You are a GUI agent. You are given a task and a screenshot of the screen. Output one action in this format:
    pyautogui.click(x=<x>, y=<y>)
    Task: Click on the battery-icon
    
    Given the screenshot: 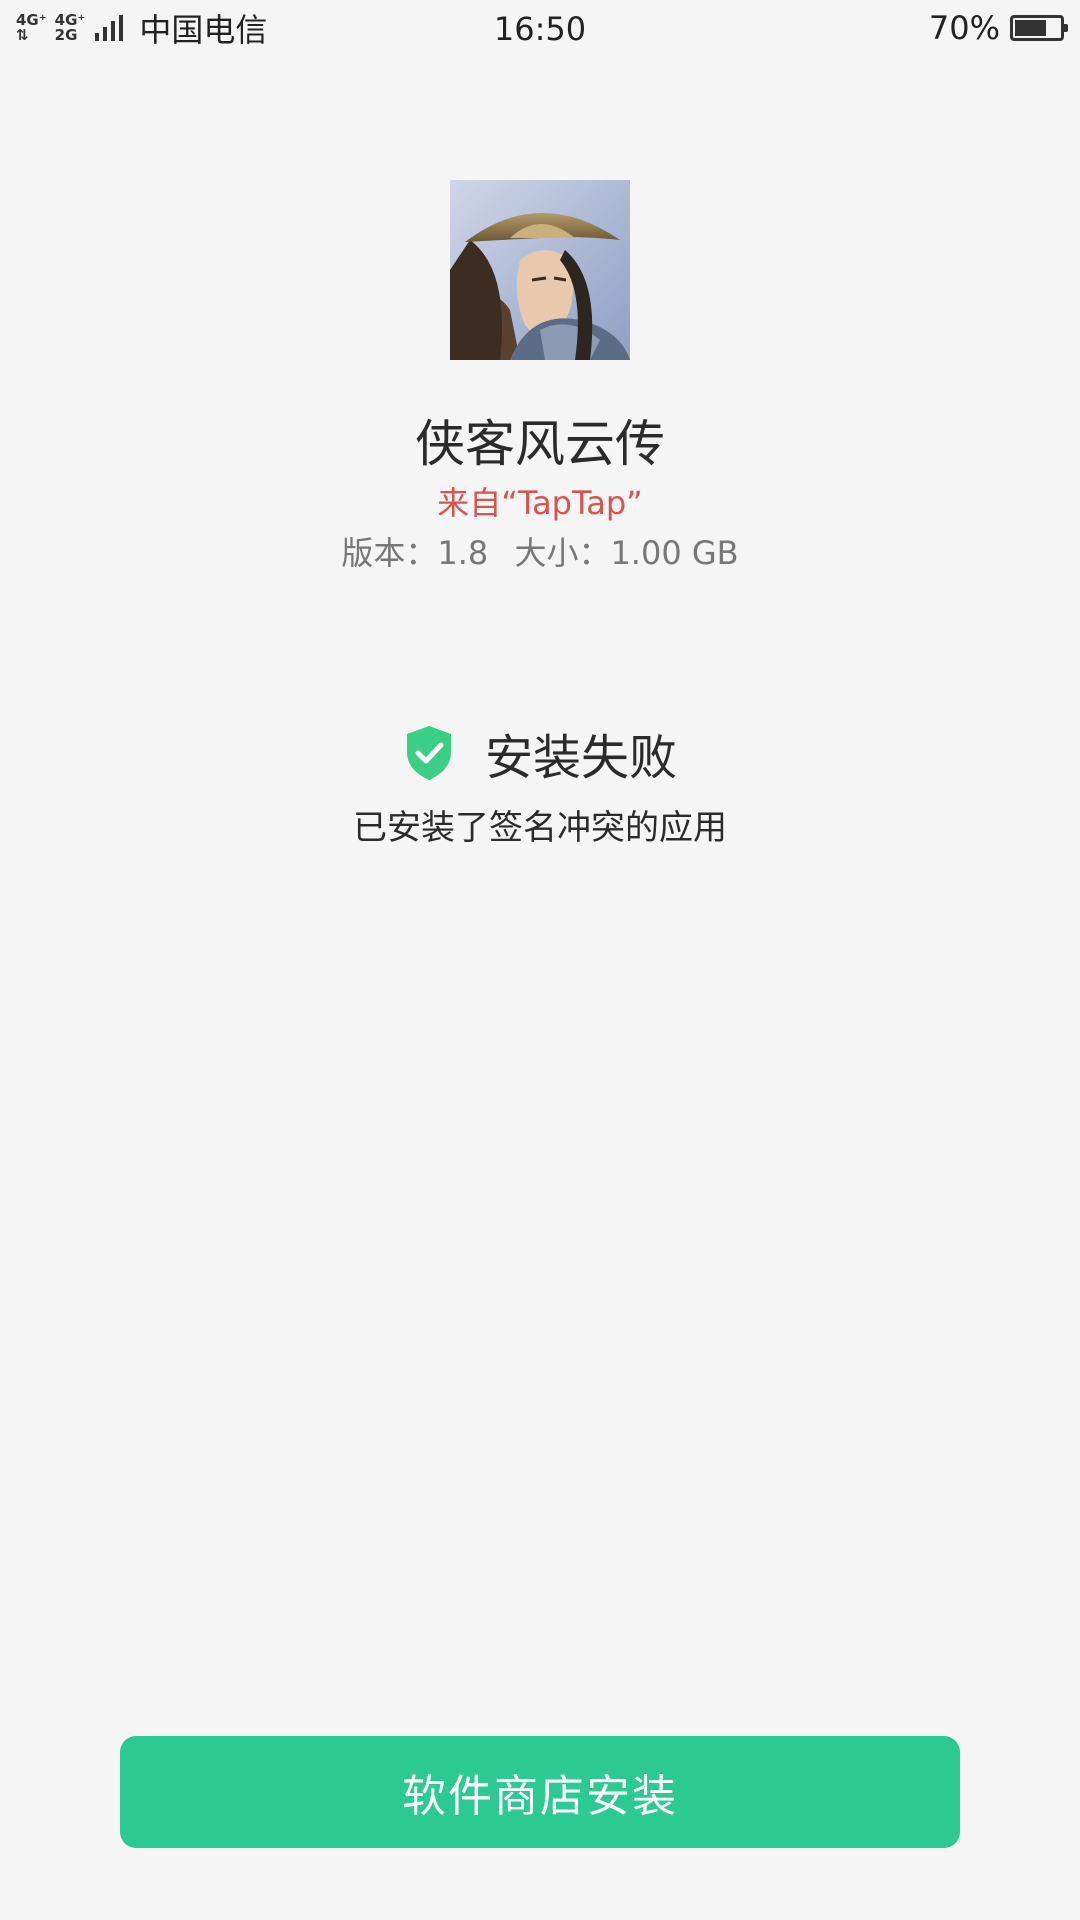 What is the action you would take?
    pyautogui.click(x=1039, y=28)
    